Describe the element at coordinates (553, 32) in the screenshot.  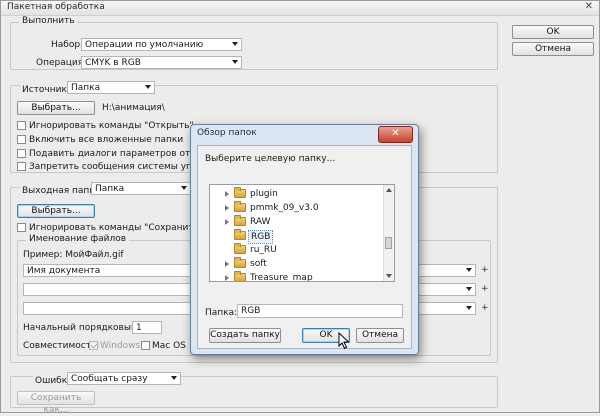
I see `ok-button: OK` at that location.